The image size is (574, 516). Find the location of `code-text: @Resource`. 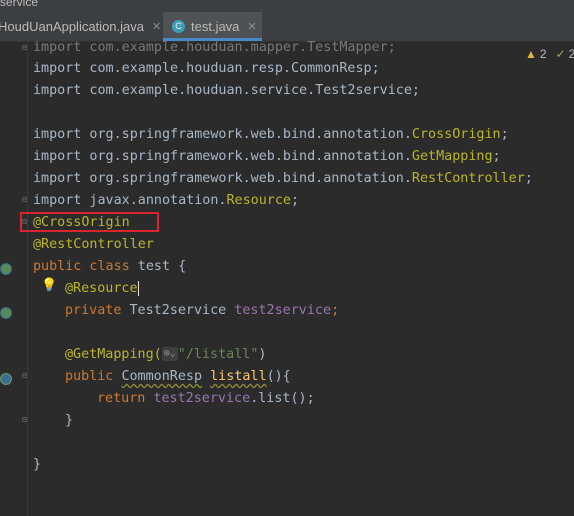

code-text: @Resource is located at coordinates (101, 288).